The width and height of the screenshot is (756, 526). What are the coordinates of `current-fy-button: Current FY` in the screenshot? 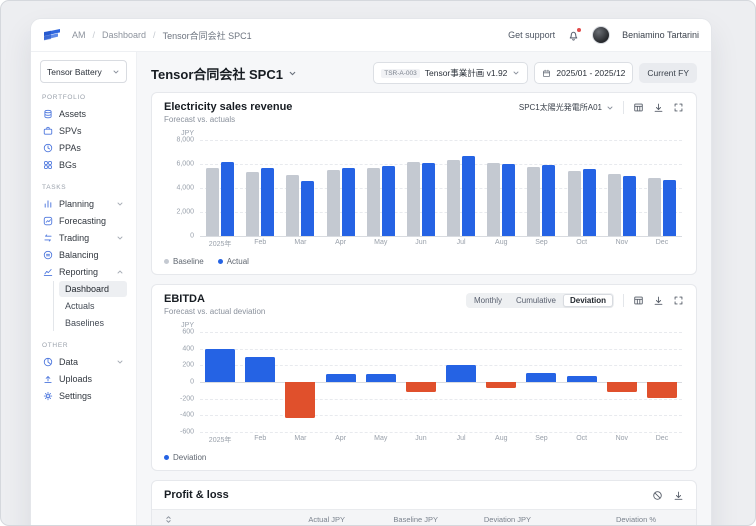 It's located at (668, 73).